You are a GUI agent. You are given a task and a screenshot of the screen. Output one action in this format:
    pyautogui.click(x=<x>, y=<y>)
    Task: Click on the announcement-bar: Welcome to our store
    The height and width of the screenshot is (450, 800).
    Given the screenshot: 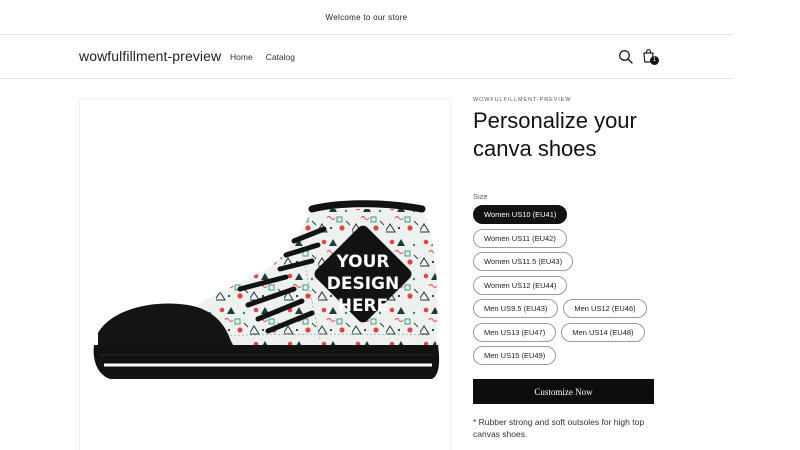 What is the action you would take?
    pyautogui.click(x=366, y=17)
    